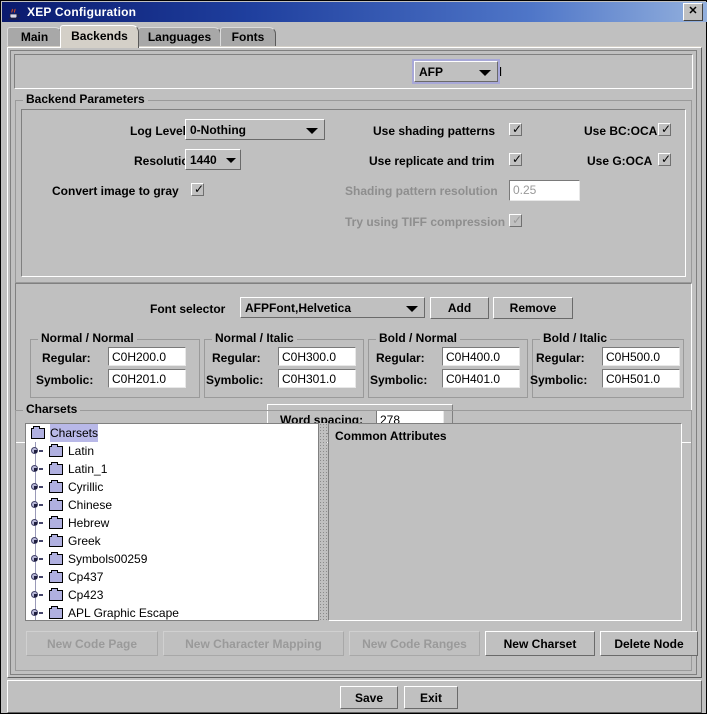  What do you see at coordinates (172, 505) in the screenshot?
I see `tree-node: Chinese` at bounding box center [172, 505].